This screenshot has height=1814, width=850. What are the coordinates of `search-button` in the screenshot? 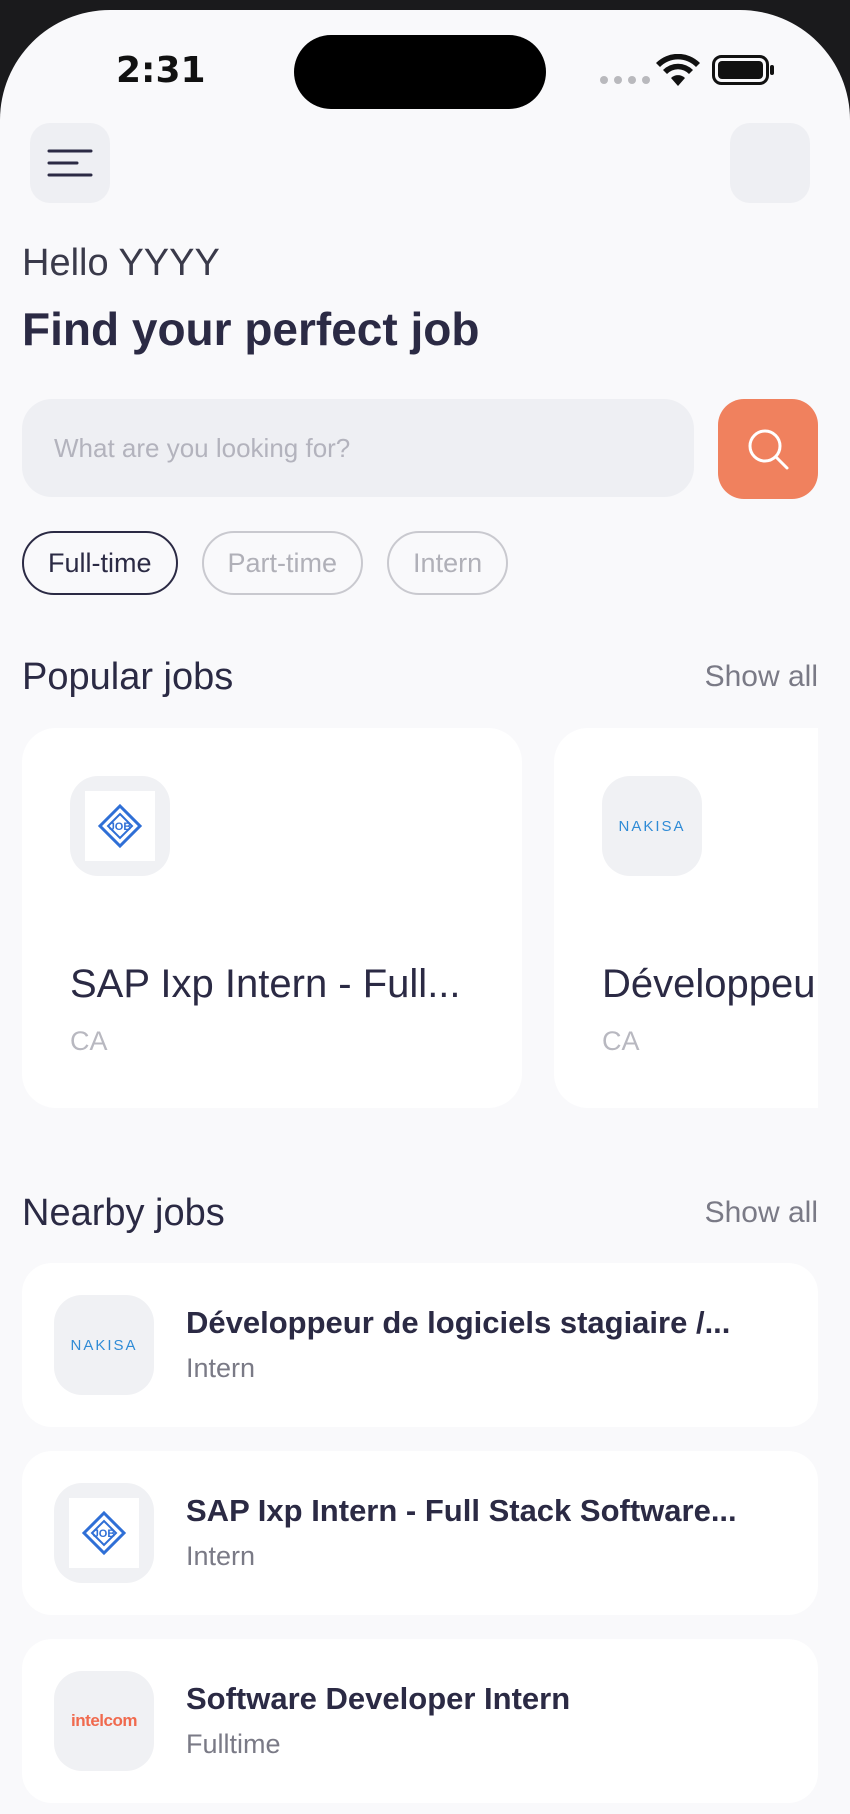 It's located at (768, 449).